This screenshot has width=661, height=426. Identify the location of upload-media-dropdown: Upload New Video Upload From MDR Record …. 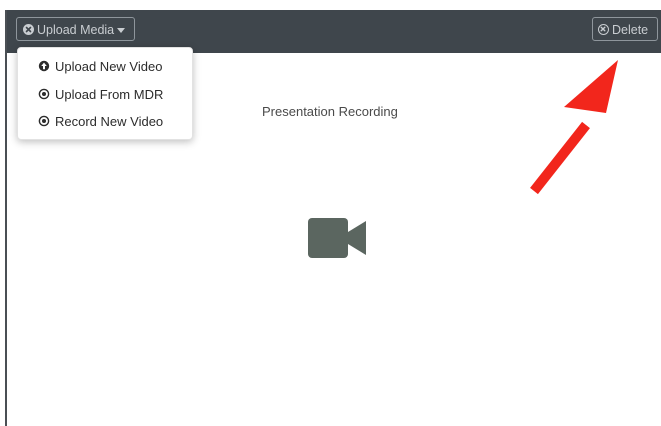
(105, 93).